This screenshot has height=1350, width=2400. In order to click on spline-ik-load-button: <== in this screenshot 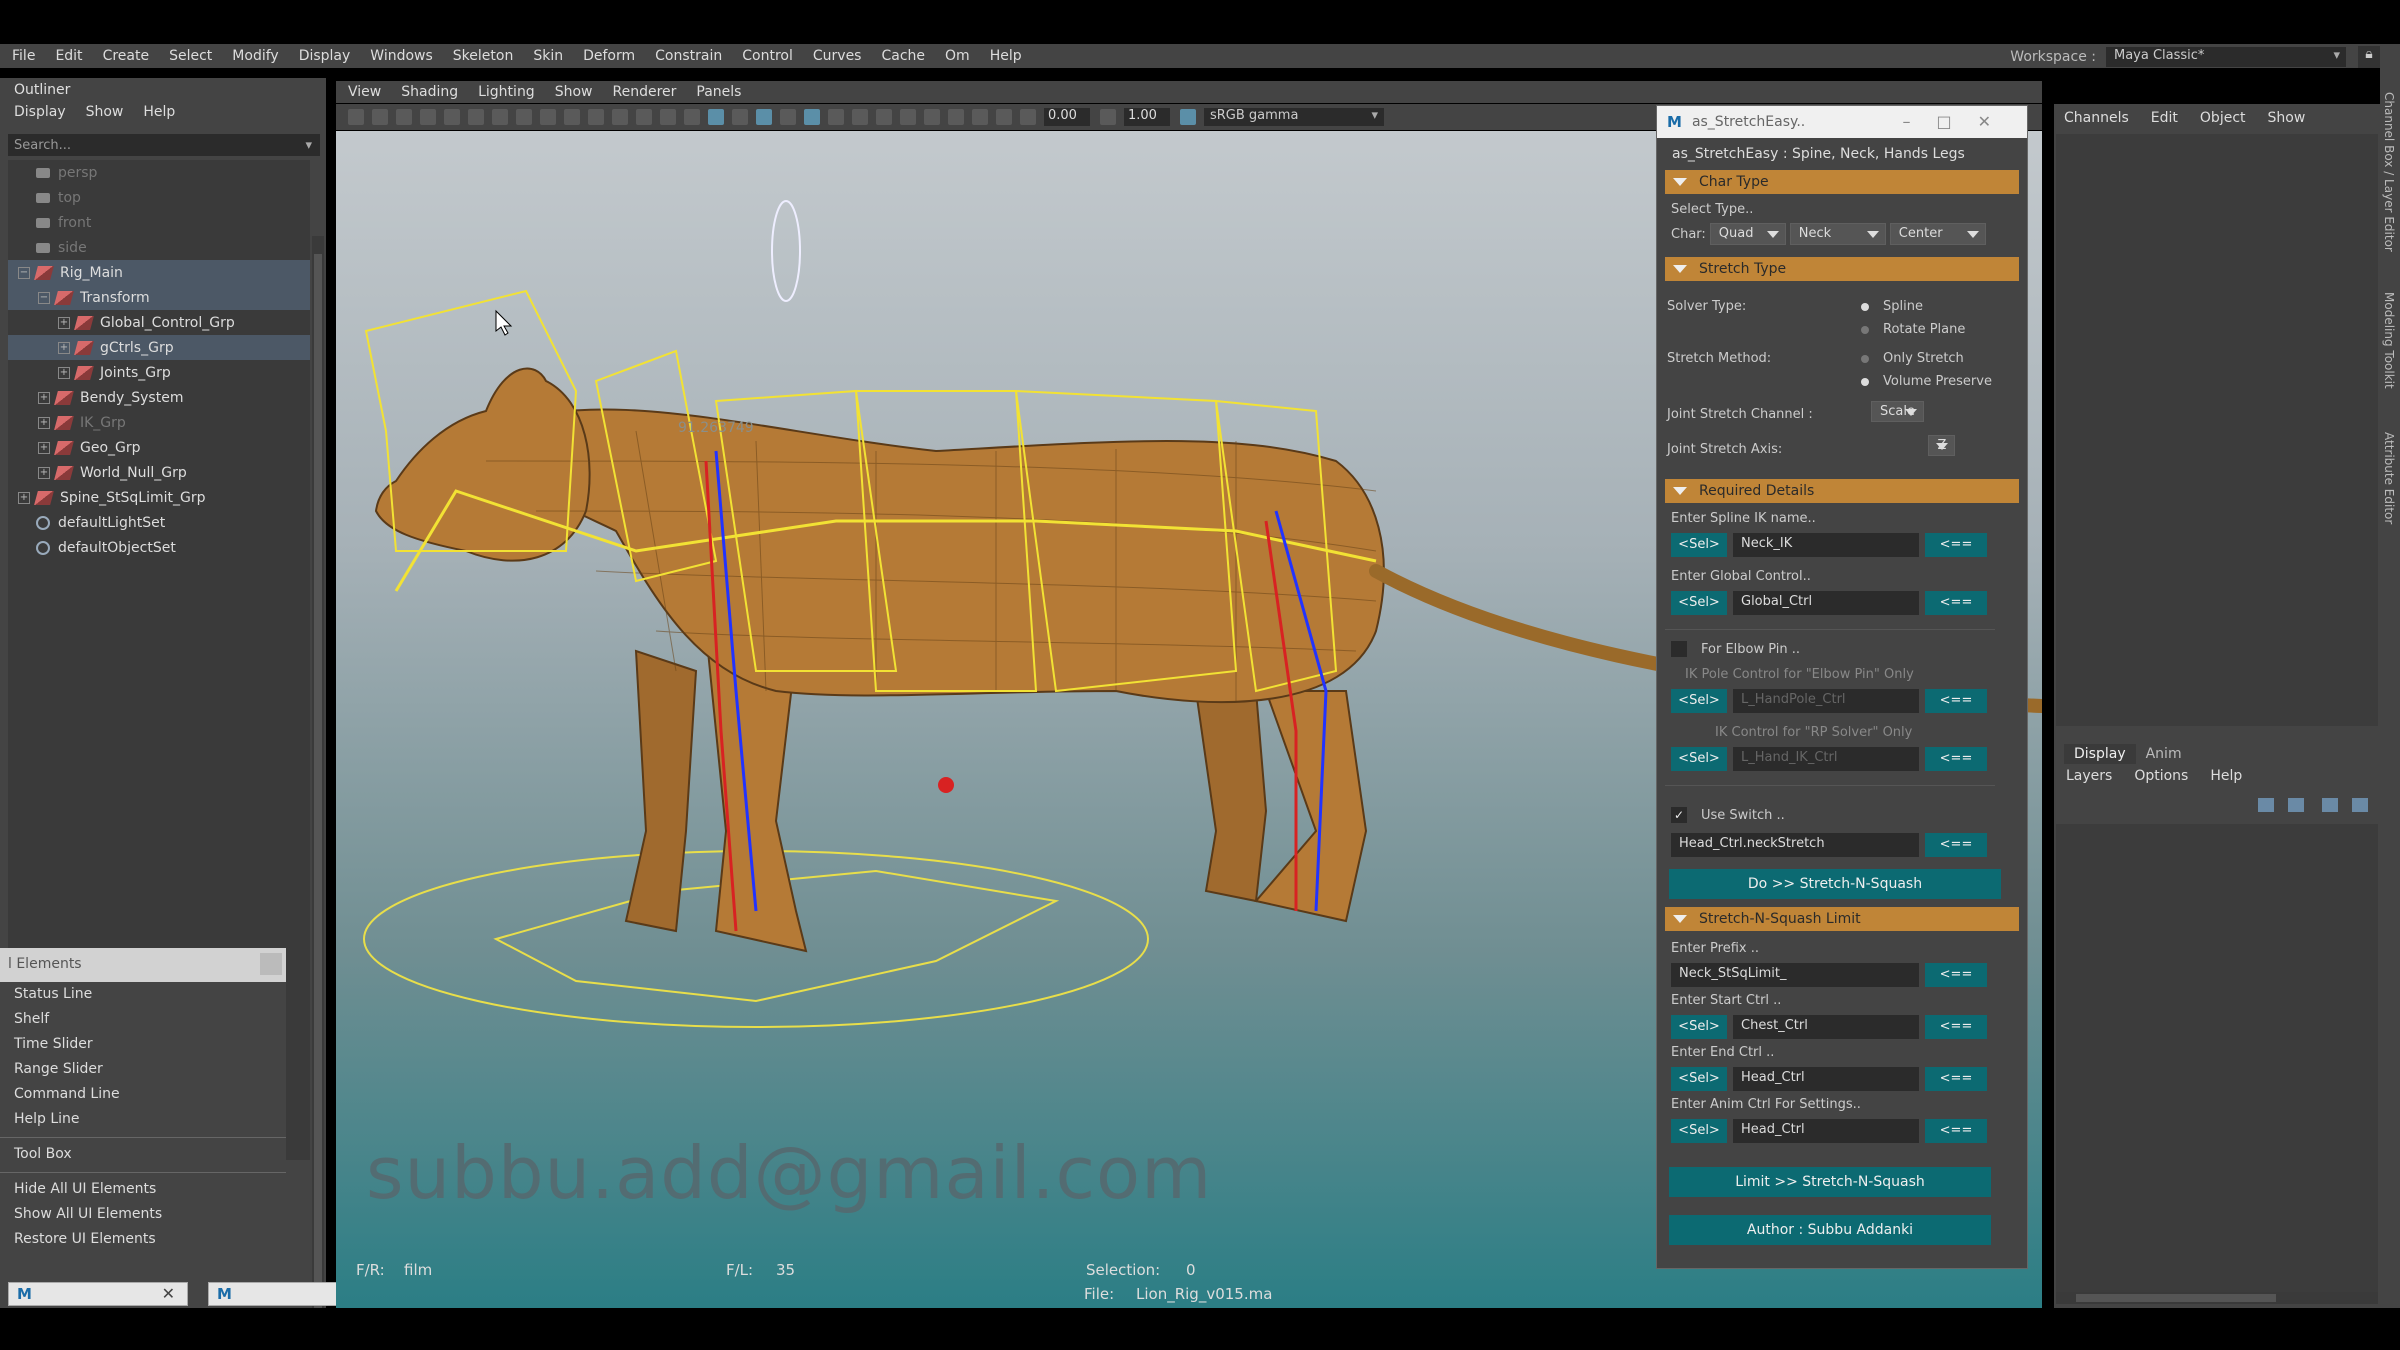, I will do `click(1956, 545)`.